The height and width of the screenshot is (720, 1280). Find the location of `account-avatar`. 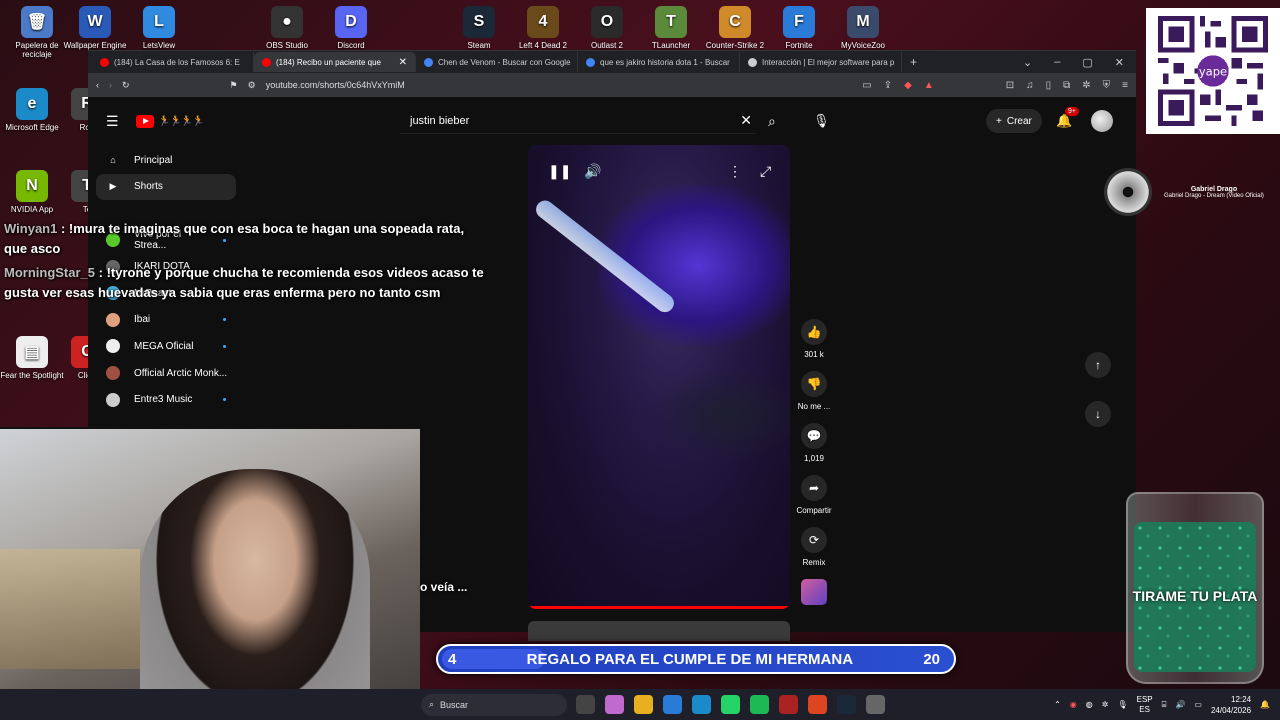

account-avatar is located at coordinates (1102, 121).